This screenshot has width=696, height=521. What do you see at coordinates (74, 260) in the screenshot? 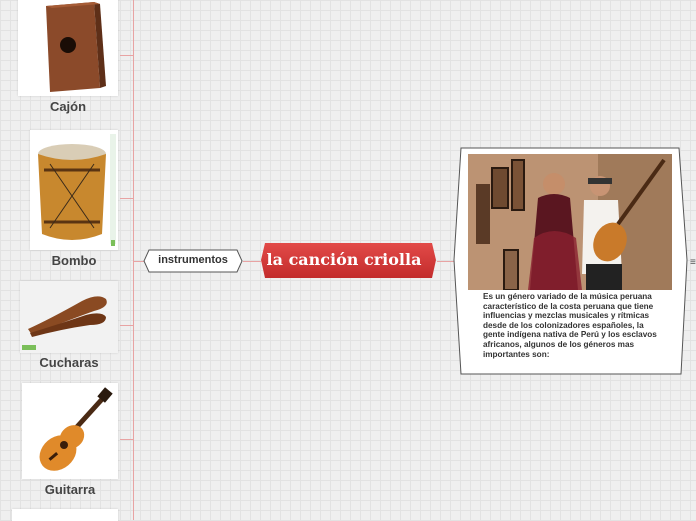
I see `bombo-caption: Bombo` at bounding box center [74, 260].